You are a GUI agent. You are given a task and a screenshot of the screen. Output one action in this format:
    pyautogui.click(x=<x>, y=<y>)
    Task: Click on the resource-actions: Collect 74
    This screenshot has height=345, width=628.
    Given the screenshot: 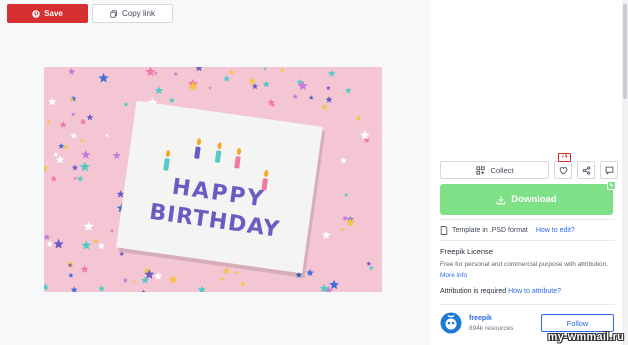 What is the action you would take?
    pyautogui.click(x=529, y=166)
    